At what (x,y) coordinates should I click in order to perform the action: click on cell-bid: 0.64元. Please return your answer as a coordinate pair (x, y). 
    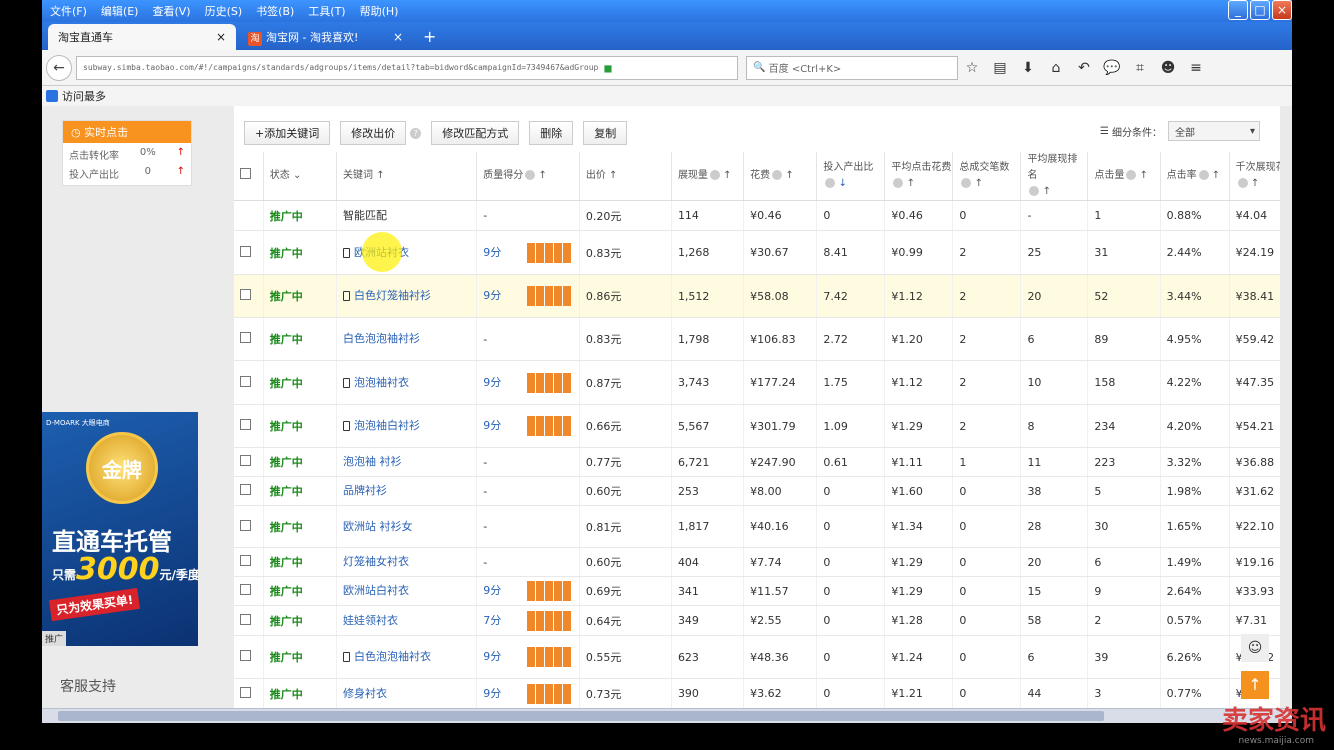
    Looking at the image, I should click on (625, 620).